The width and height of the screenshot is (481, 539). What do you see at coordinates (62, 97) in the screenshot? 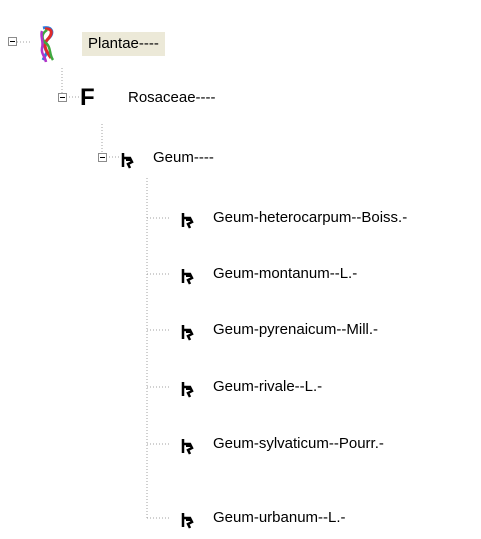
I see `collapse-toggle-rosaceae` at bounding box center [62, 97].